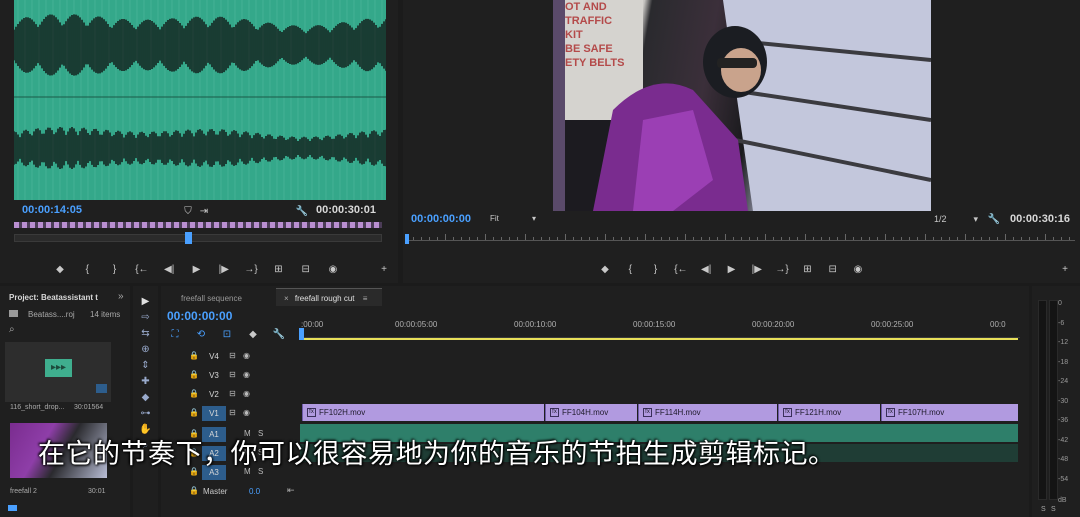 The height and width of the screenshot is (517, 1080). What do you see at coordinates (286, 298) in the screenshot?
I see `close-icon: ×` at bounding box center [286, 298].